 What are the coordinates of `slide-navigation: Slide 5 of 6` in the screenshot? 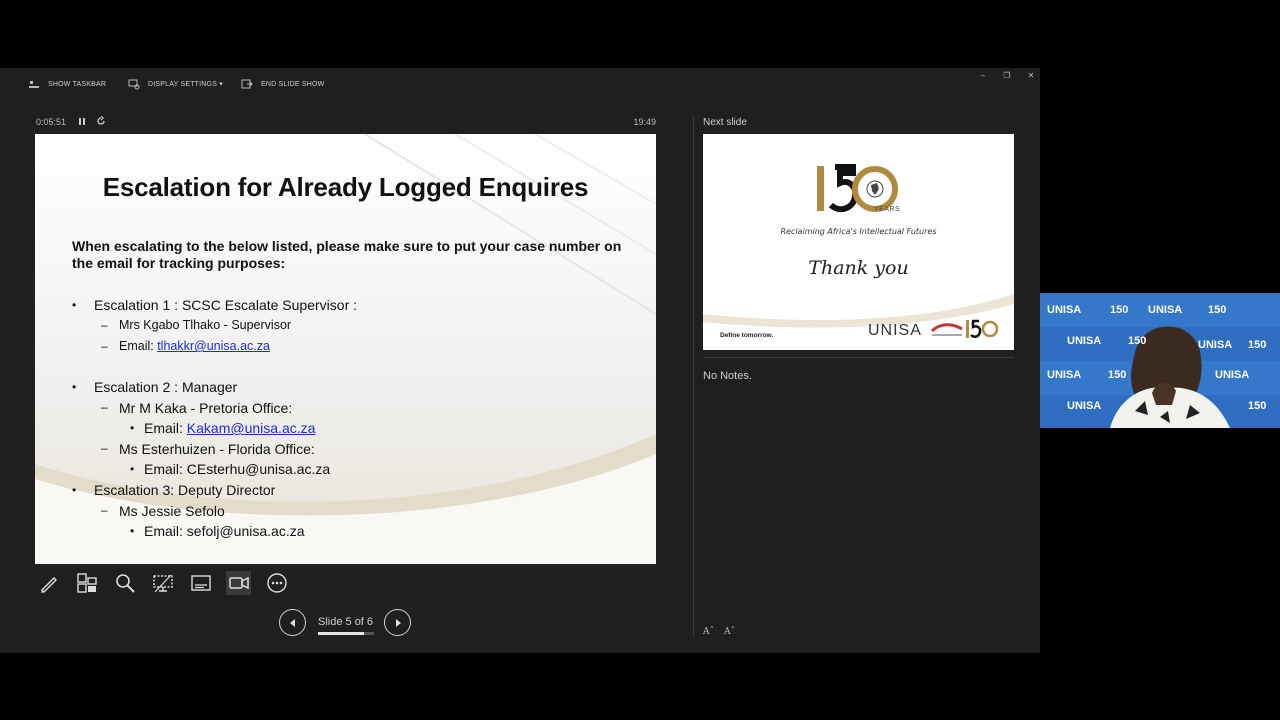 It's located at (346, 623).